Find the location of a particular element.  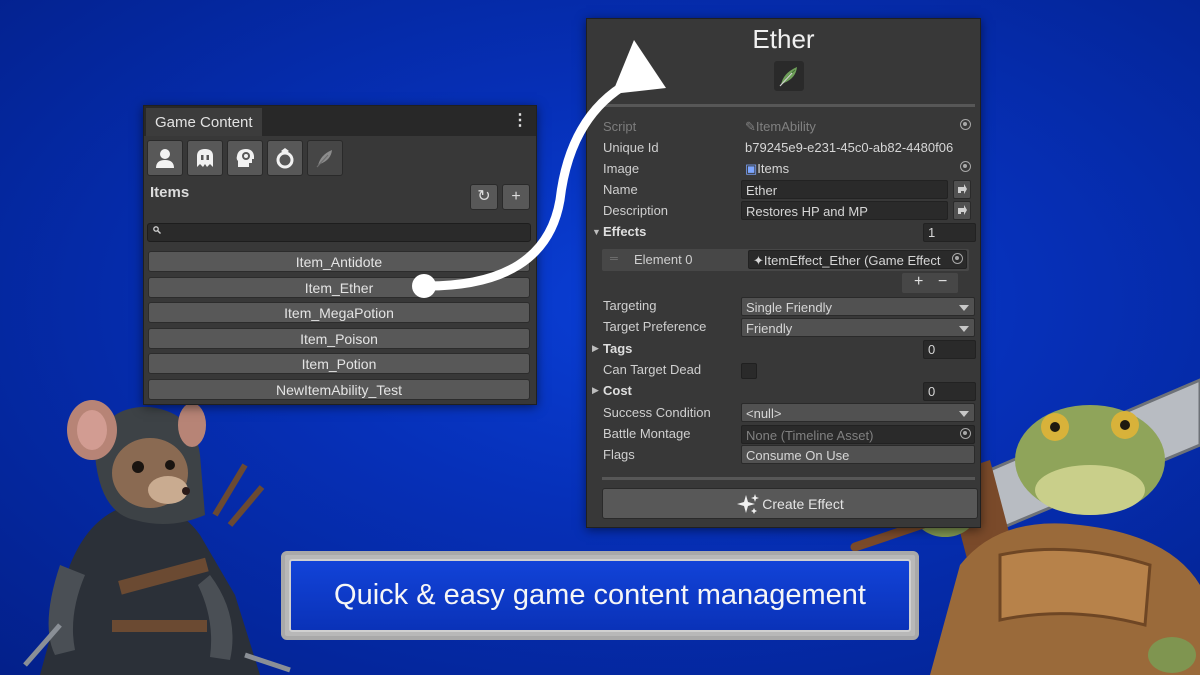

items-category-button is located at coordinates (325, 158).